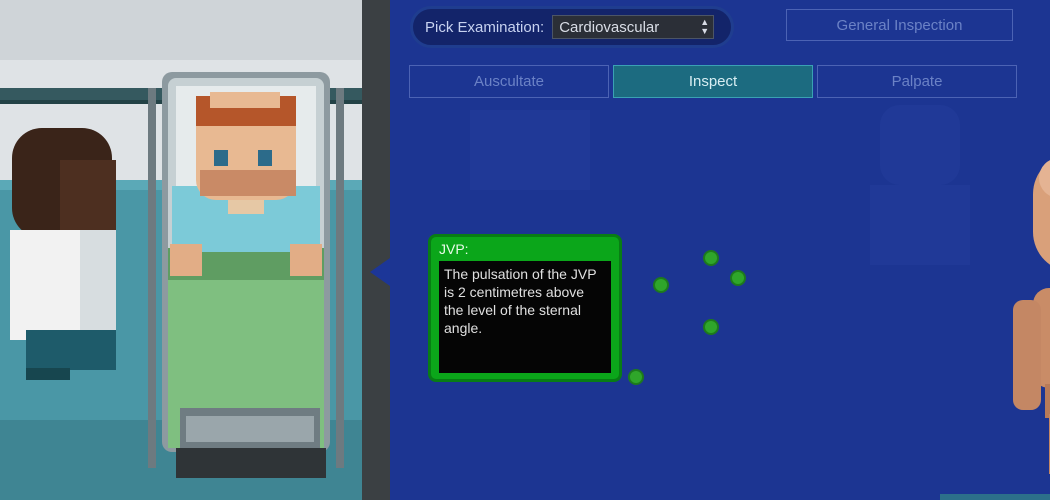  What do you see at coordinates (609, 27) in the screenshot?
I see `examination-selected-value: Cardiovascular` at bounding box center [609, 27].